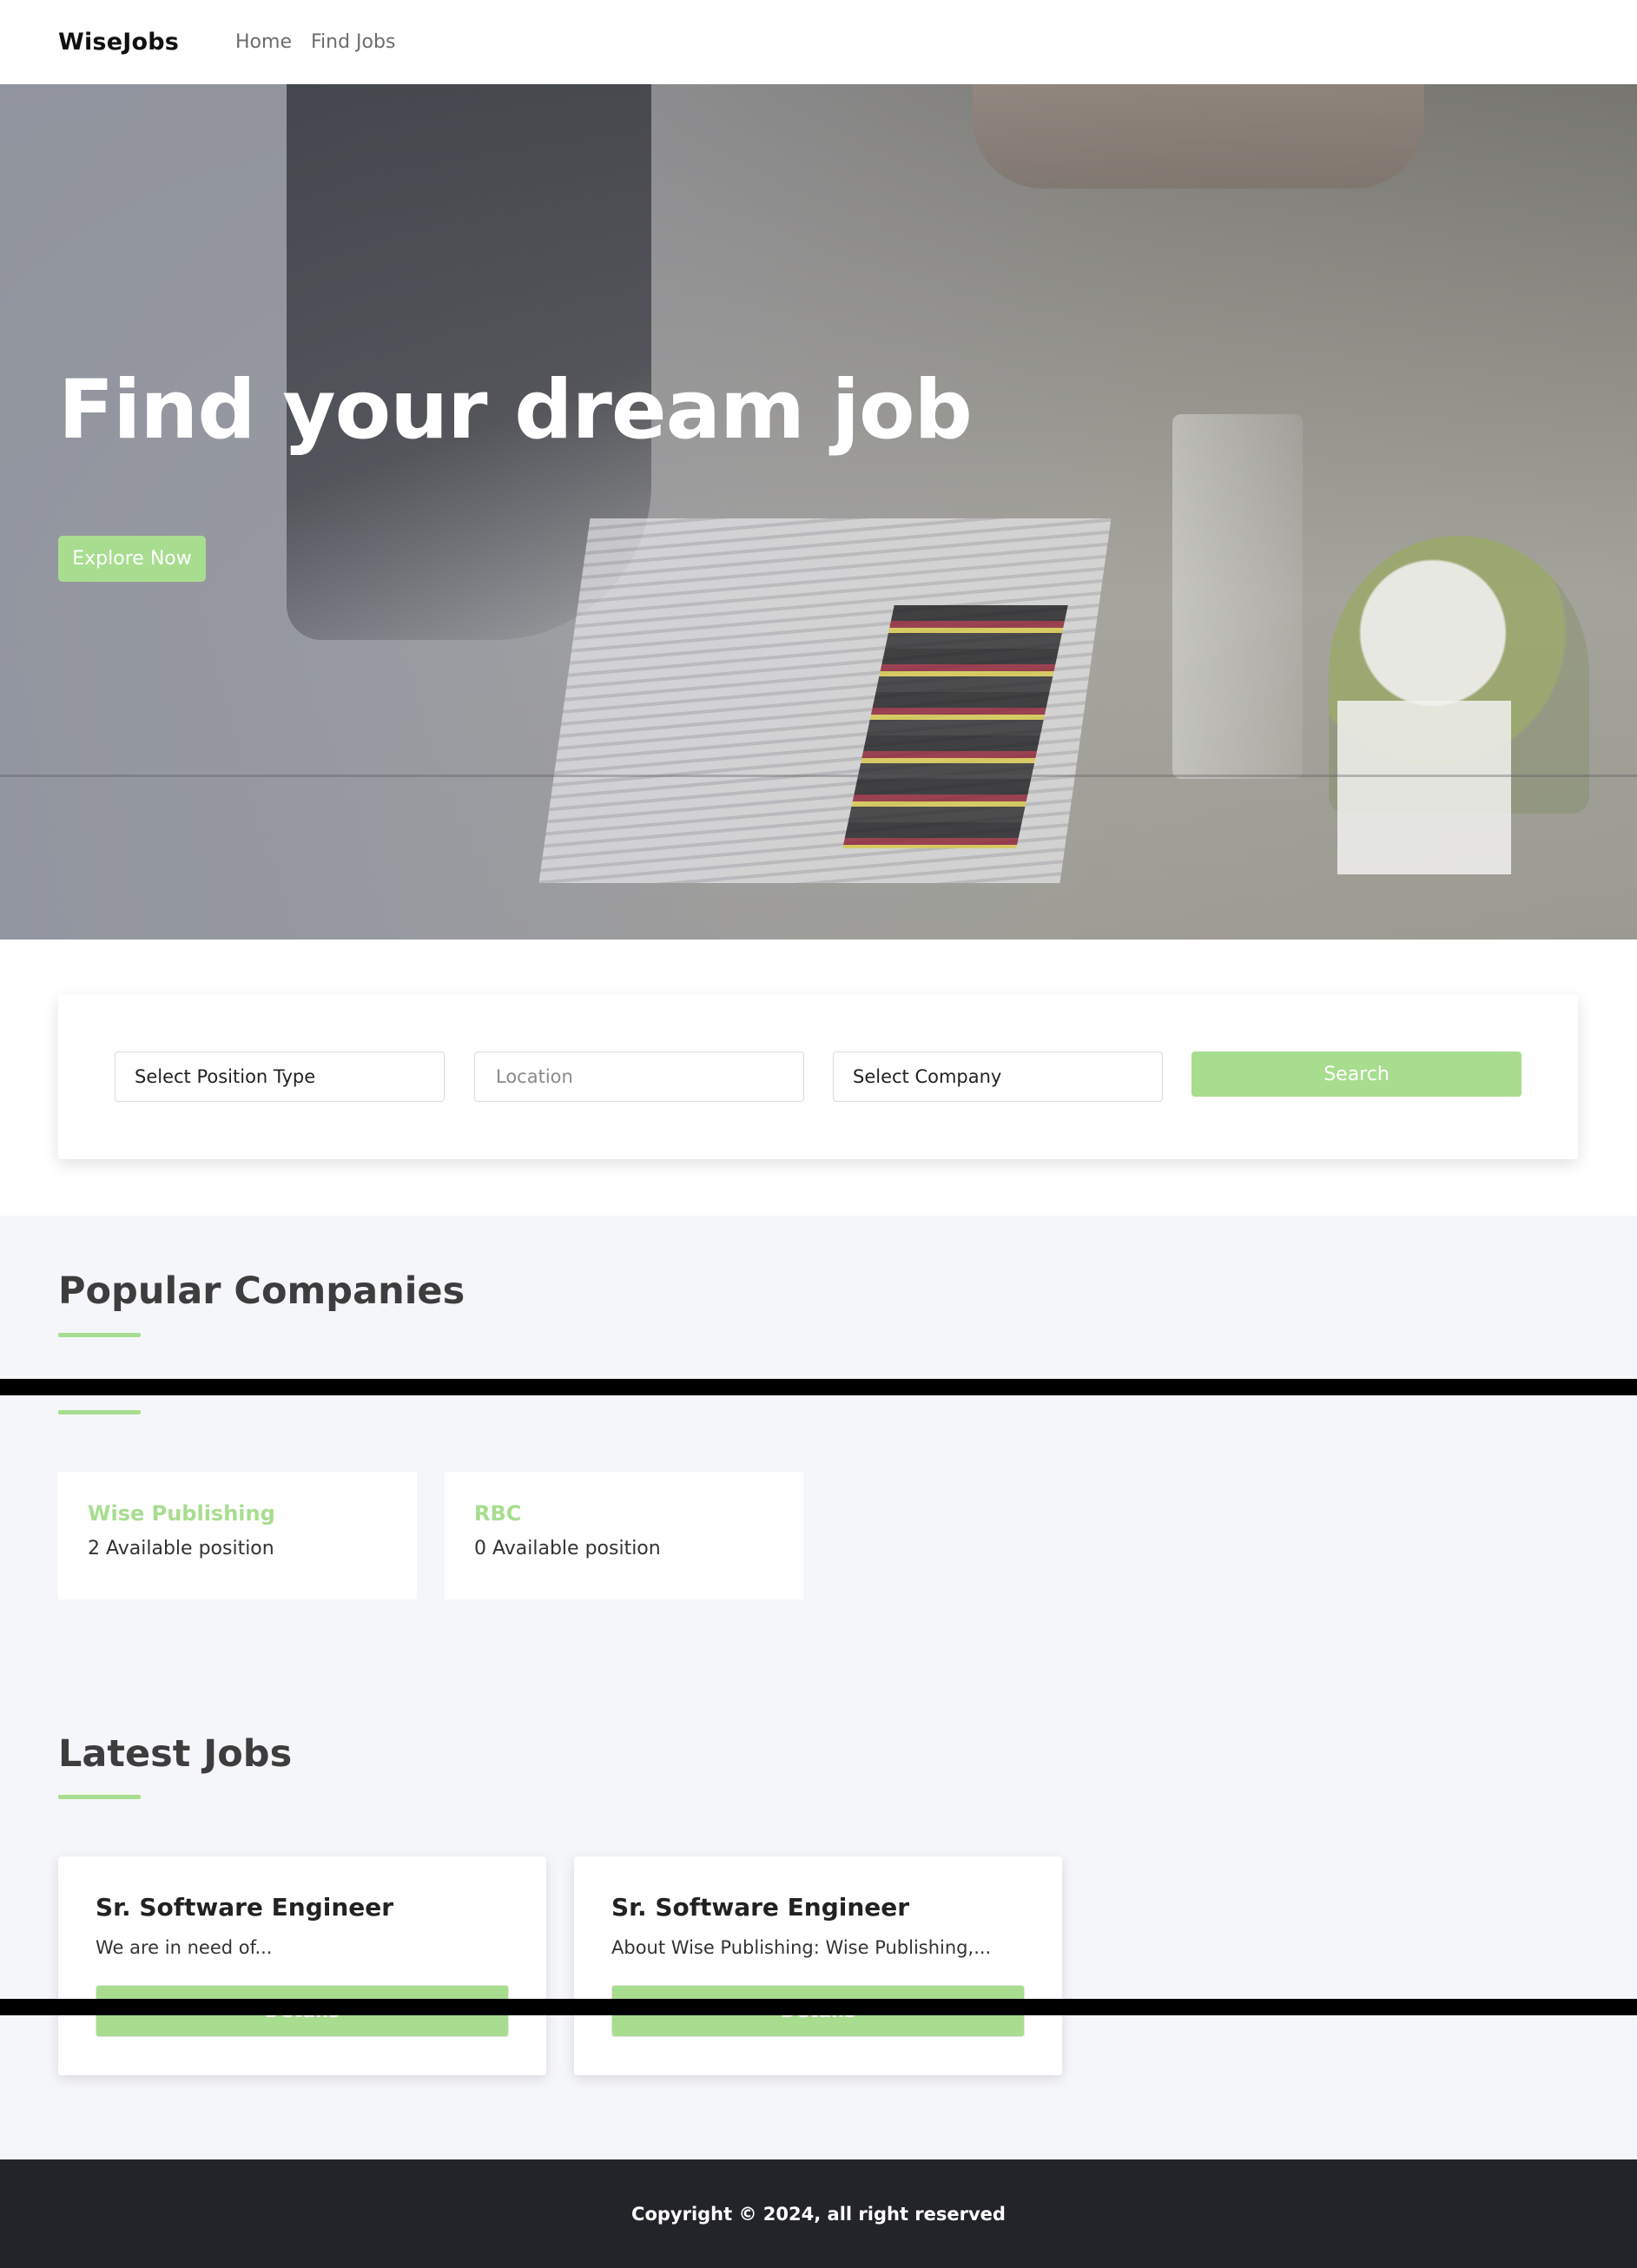 Image resolution: width=1637 pixels, height=2268 pixels. Describe the element at coordinates (567, 1549) in the screenshot. I see `company-positions: 0 Available position` at that location.